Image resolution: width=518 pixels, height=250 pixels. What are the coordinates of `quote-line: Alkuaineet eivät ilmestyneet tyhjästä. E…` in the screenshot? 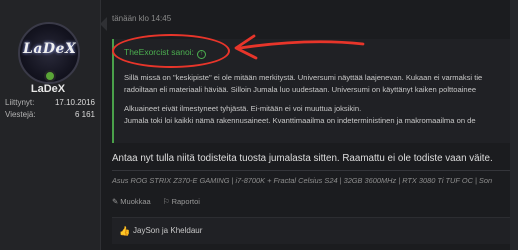 It's located at (243, 108).